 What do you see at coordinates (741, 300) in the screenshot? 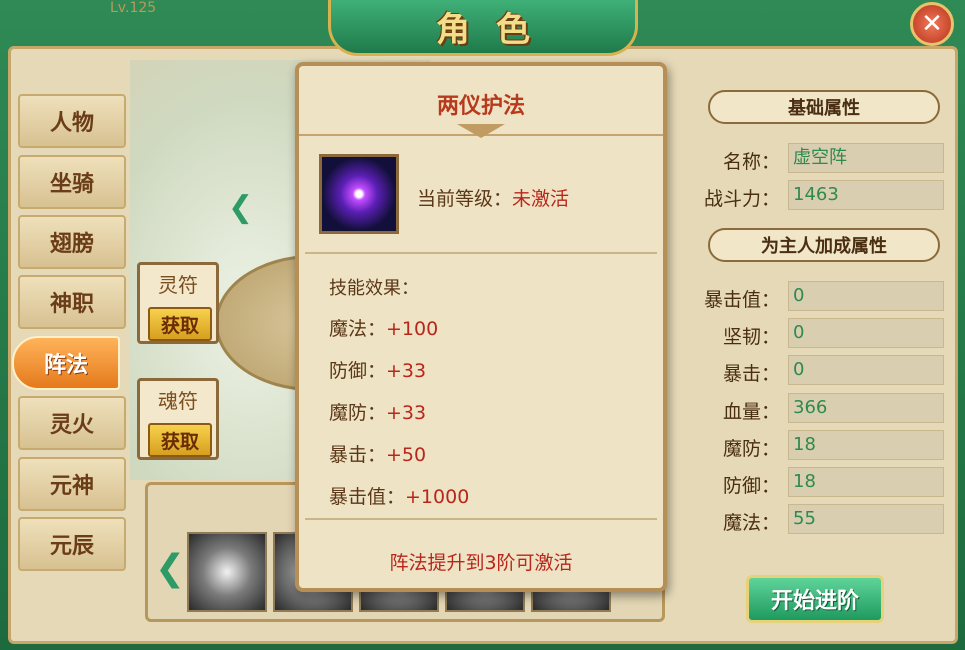
I see `attr-label: 暴击值：` at bounding box center [741, 300].